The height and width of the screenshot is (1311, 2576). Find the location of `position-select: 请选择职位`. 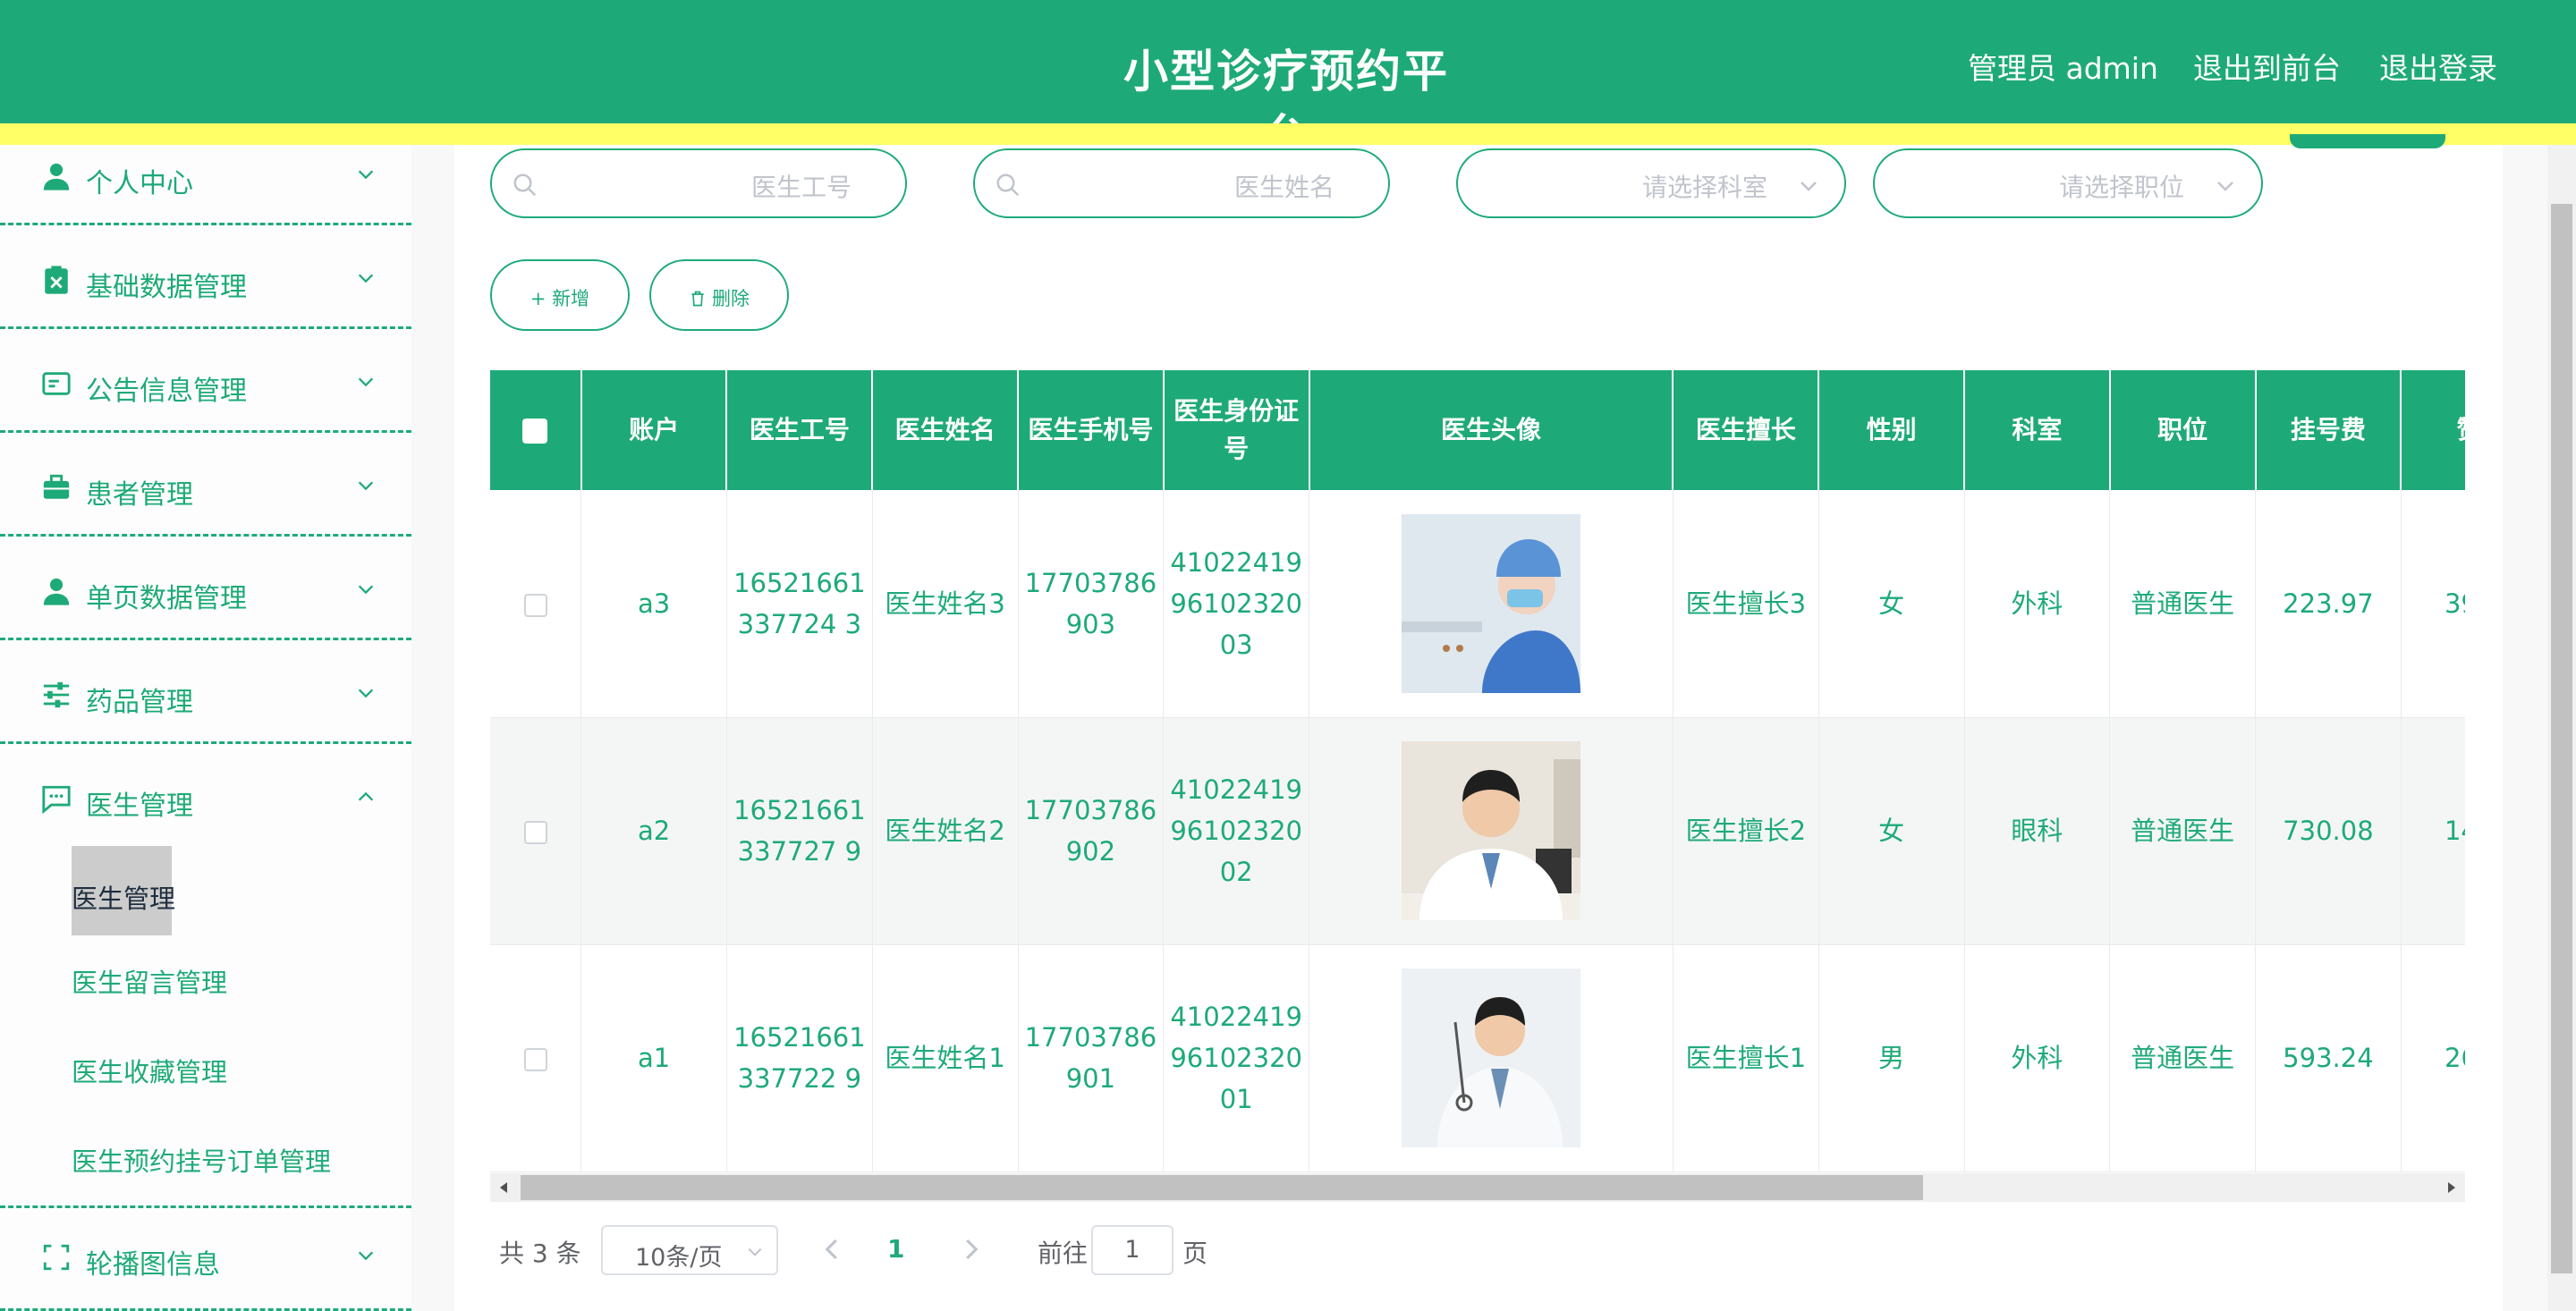

position-select: 请选择职位 is located at coordinates (2068, 183).